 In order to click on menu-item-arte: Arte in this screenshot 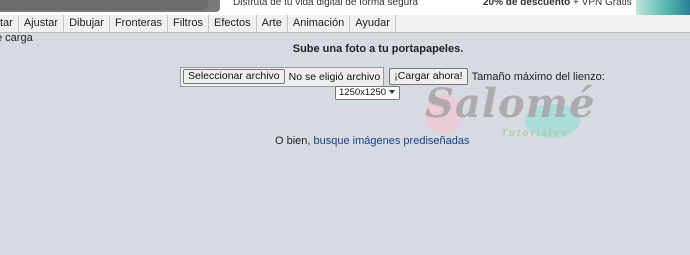, I will do `click(272, 23)`.